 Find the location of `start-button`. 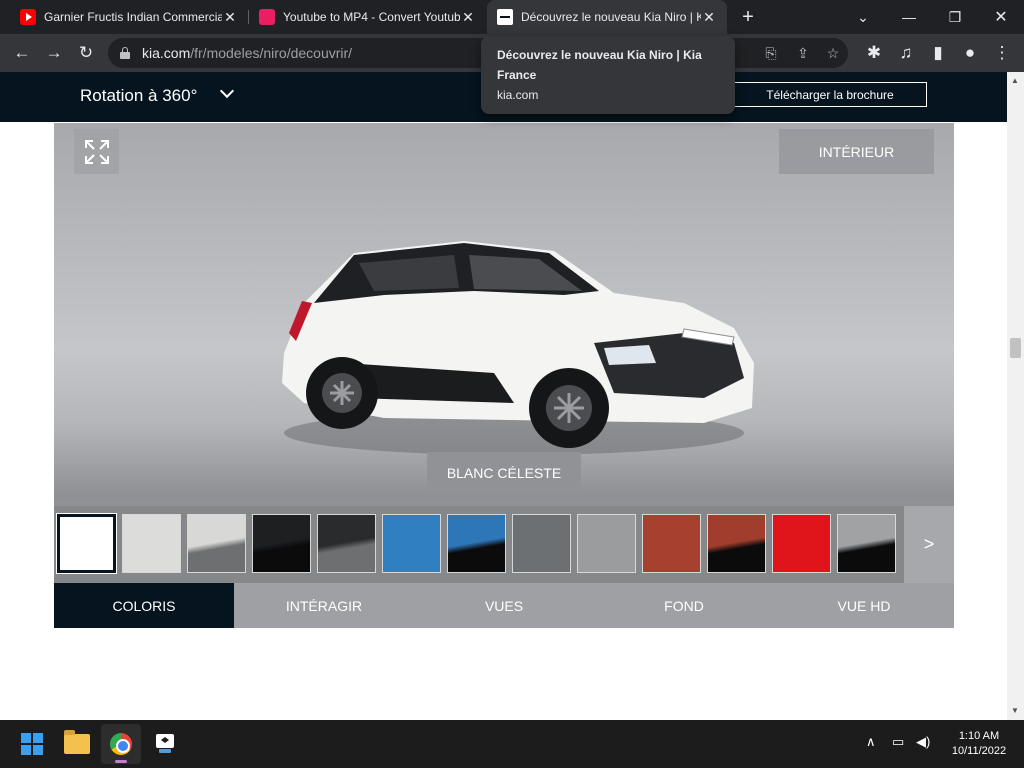

start-button is located at coordinates (32, 744).